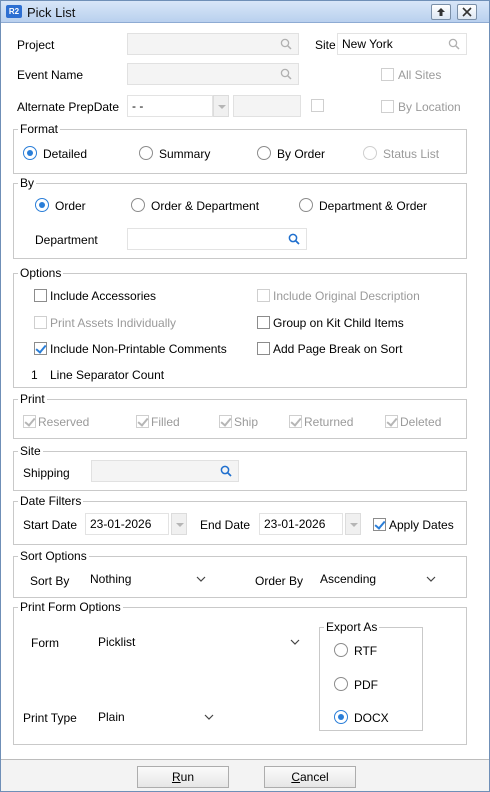 This screenshot has width=490, height=792. What do you see at coordinates (295, 421) in the screenshot?
I see `print-returned-checkbox` at bounding box center [295, 421].